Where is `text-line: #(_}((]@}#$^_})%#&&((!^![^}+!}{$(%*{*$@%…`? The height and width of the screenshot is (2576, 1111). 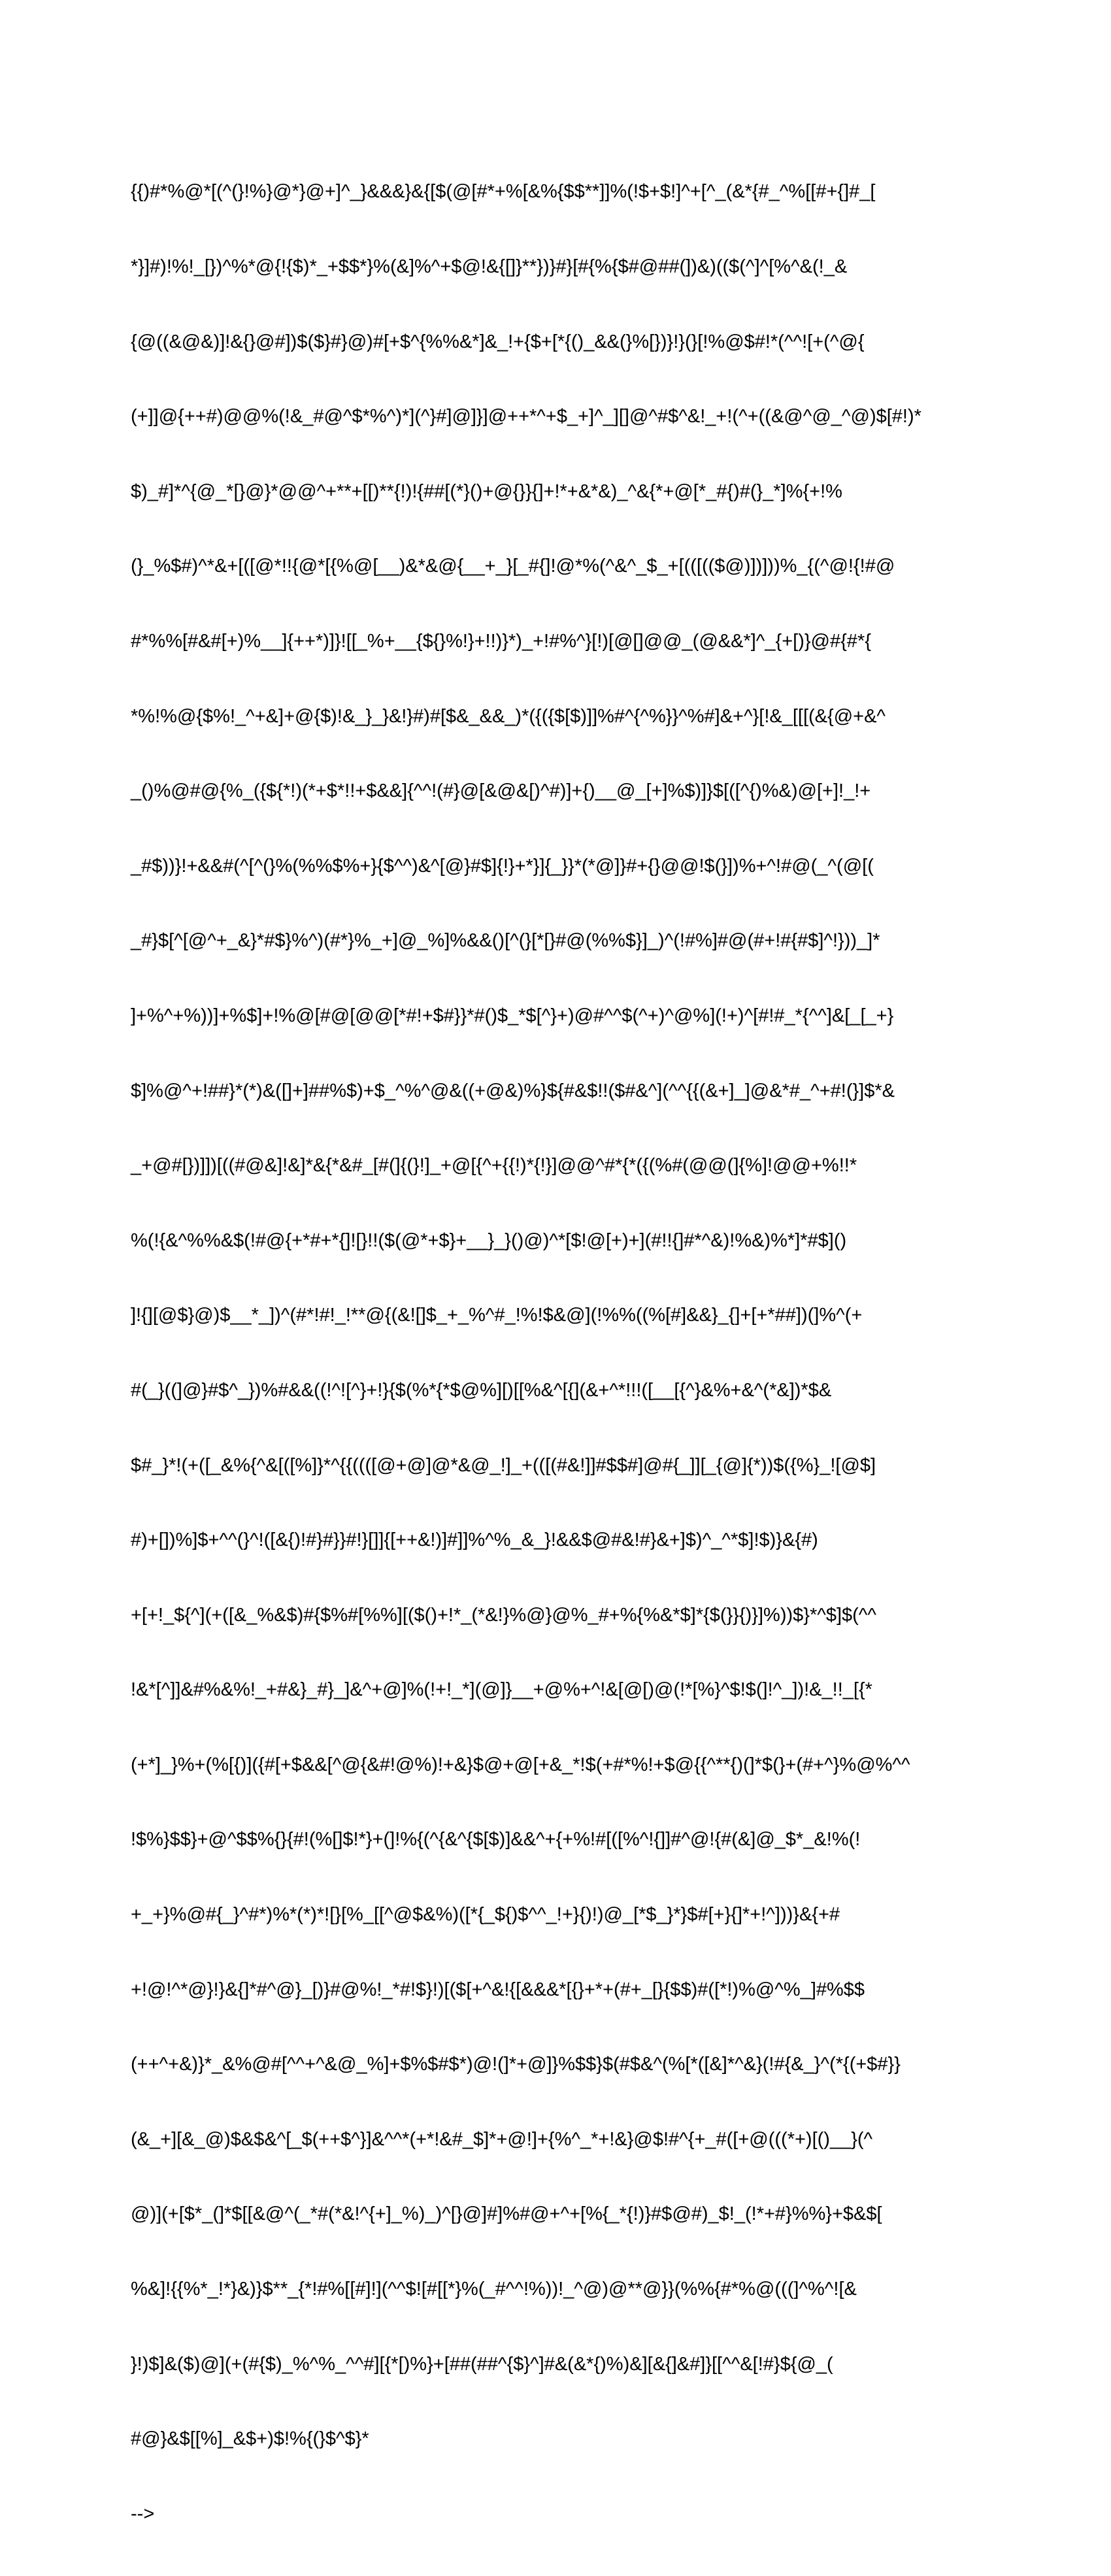
text-line: #(_}((]@}#$^_})%#&&((!^![^}+!}{$(%*{*$@%… is located at coordinates (481, 1390).